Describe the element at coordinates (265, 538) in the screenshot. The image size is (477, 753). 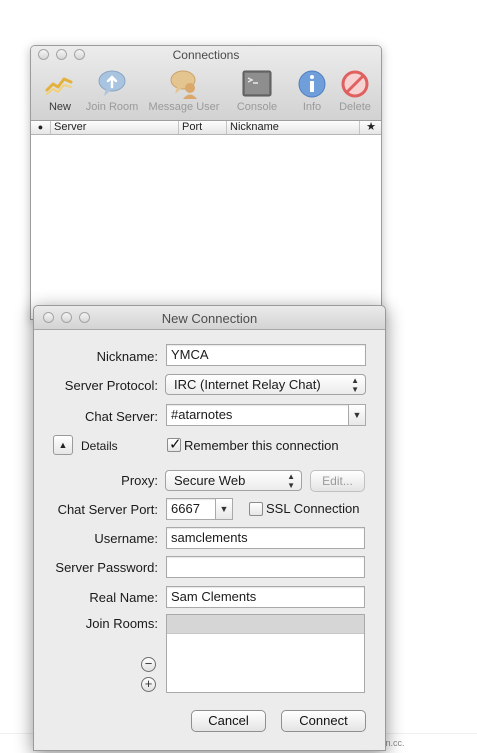
I see `username-field: samclements` at that location.